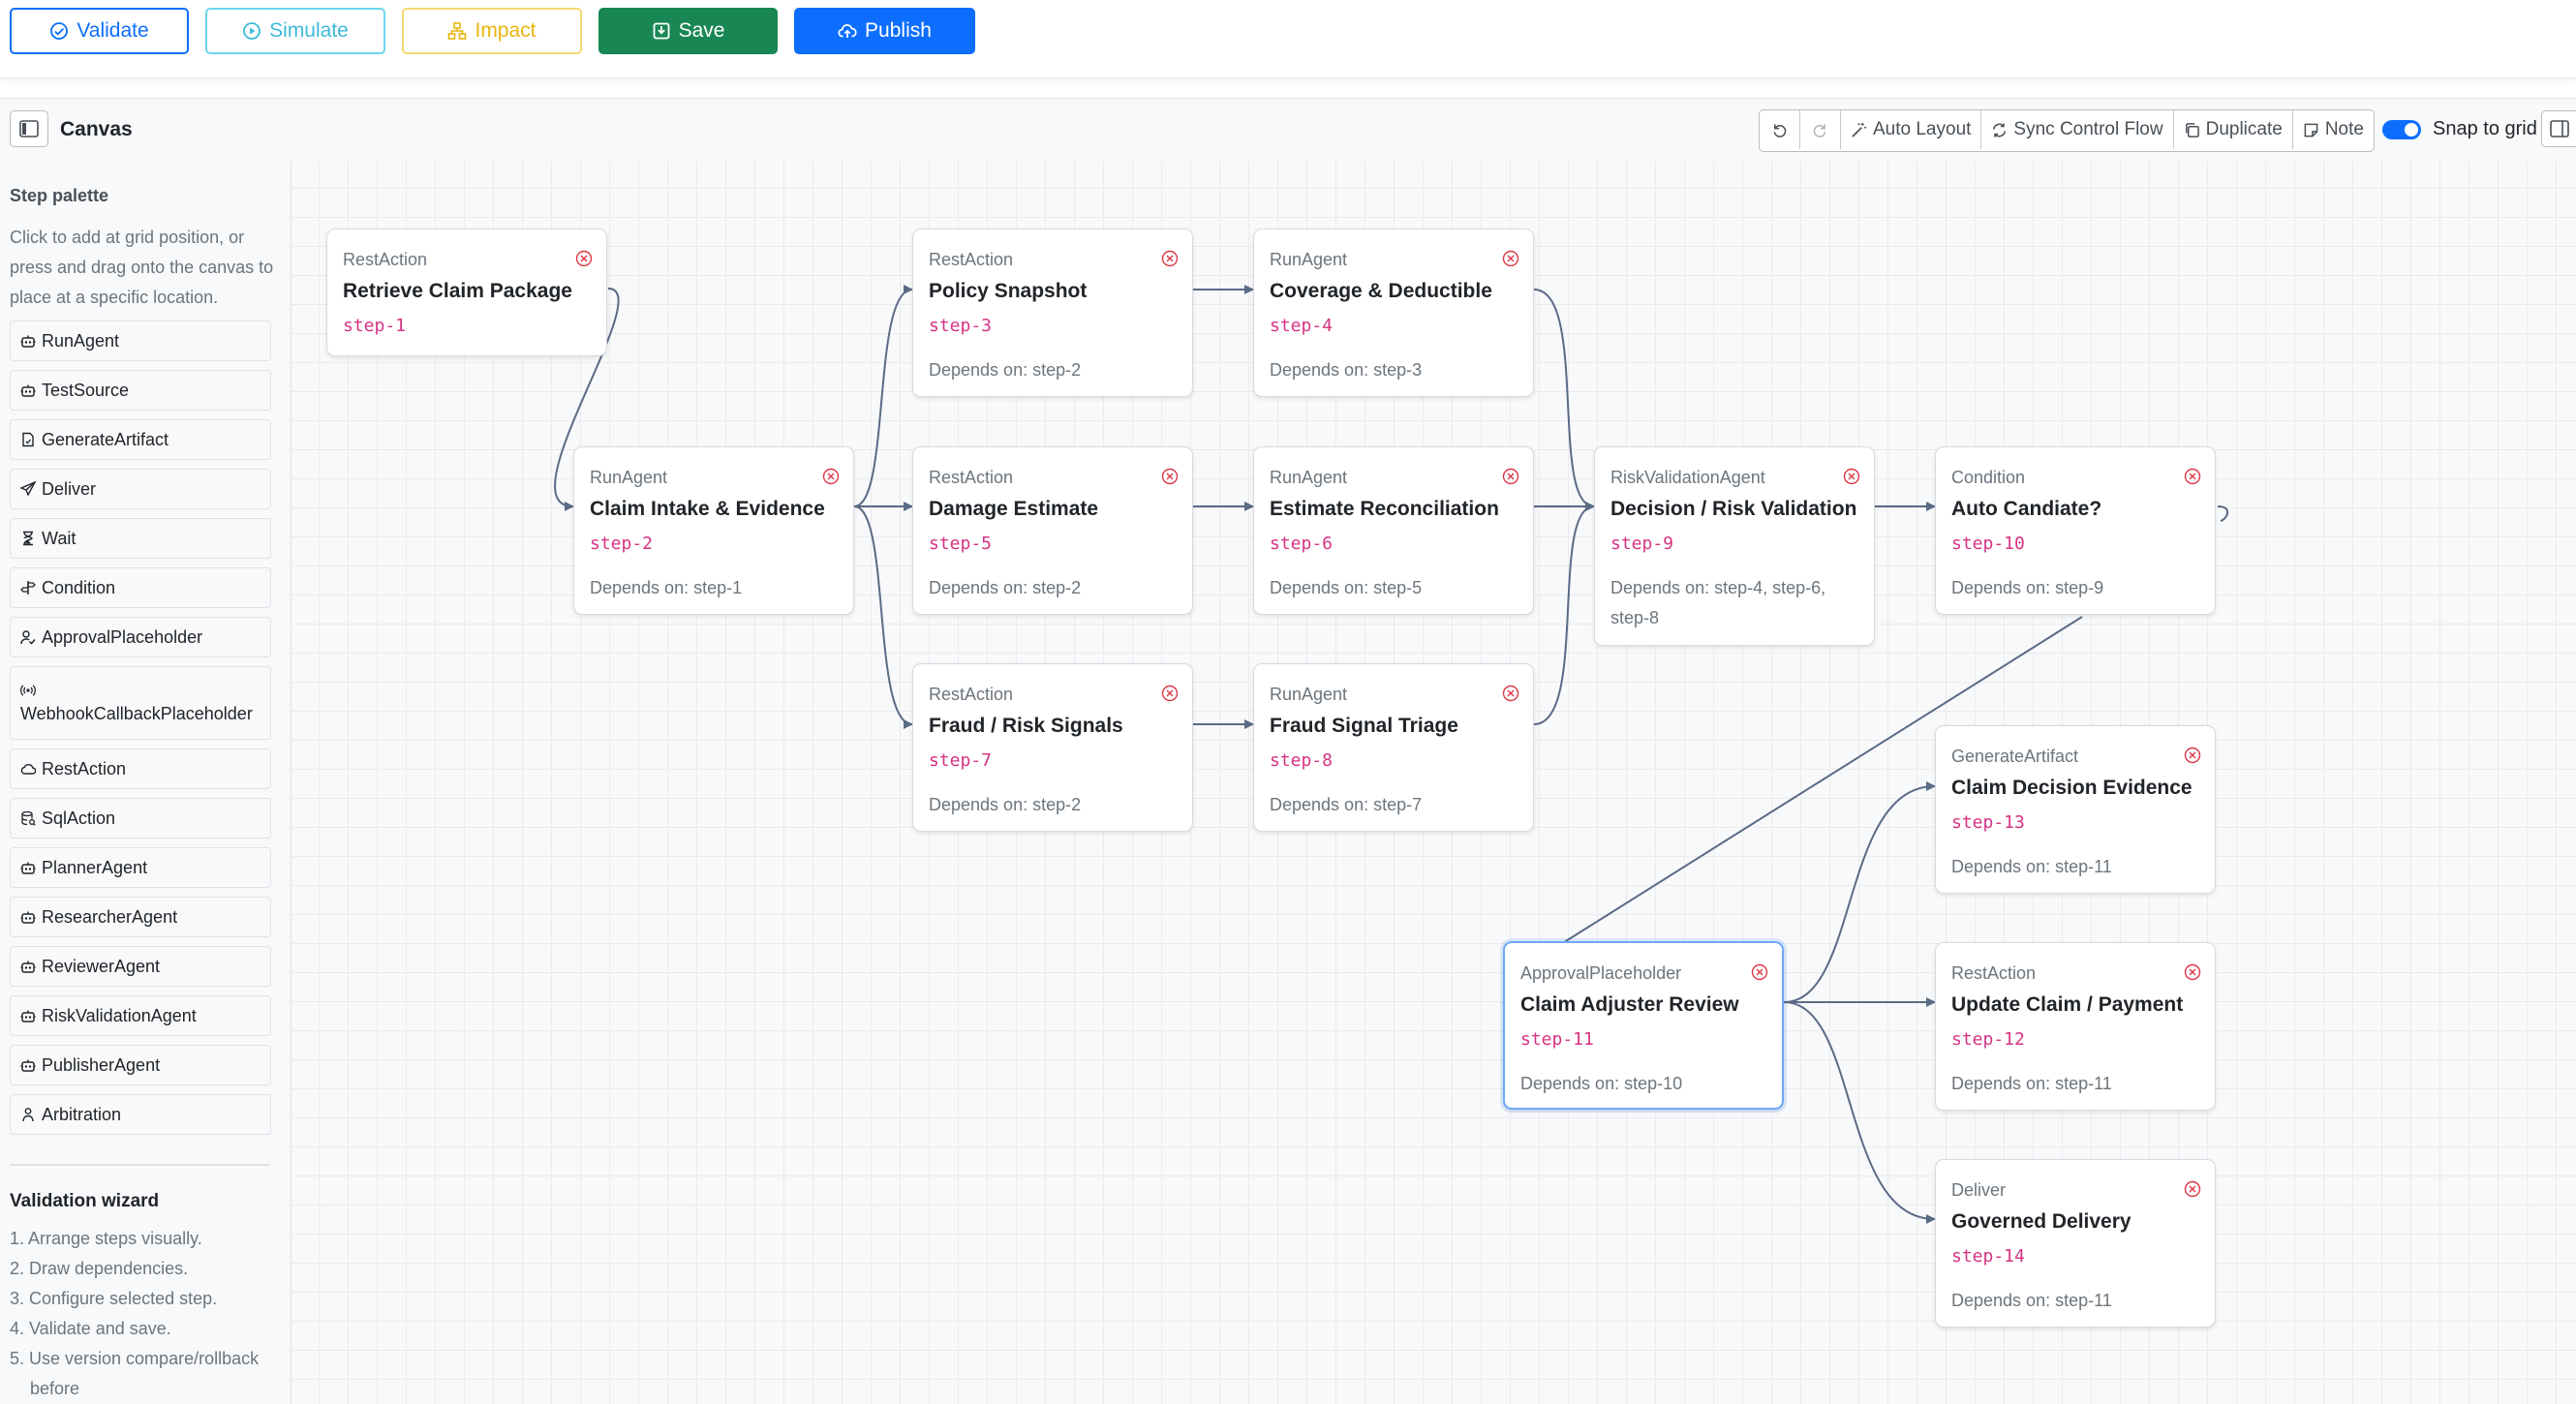 The image size is (2576, 1404). Describe the element at coordinates (140, 637) in the screenshot. I see `palette-item-approvalplaceholder: ApprovalPlaceholder` at that location.